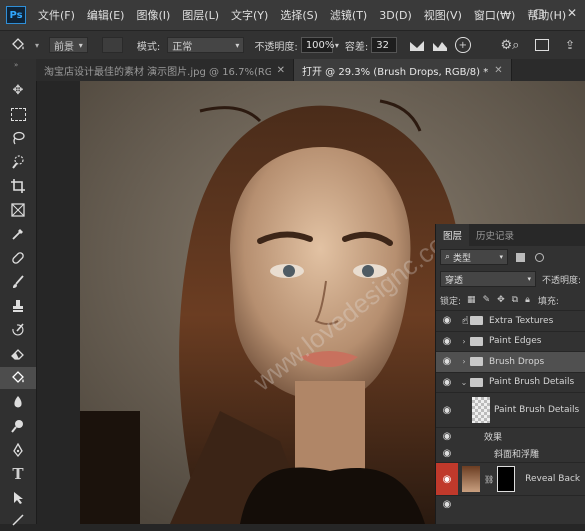  Describe the element at coordinates (56, 15) in the screenshot. I see `menu-file: 文件(F)` at that location.